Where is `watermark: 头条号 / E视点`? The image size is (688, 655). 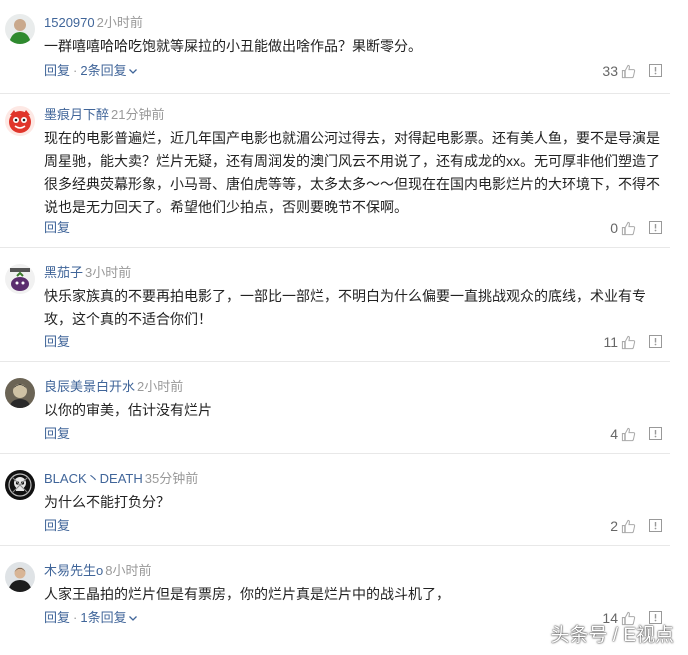
watermark: 头条号 / E视点 is located at coordinates (612, 635).